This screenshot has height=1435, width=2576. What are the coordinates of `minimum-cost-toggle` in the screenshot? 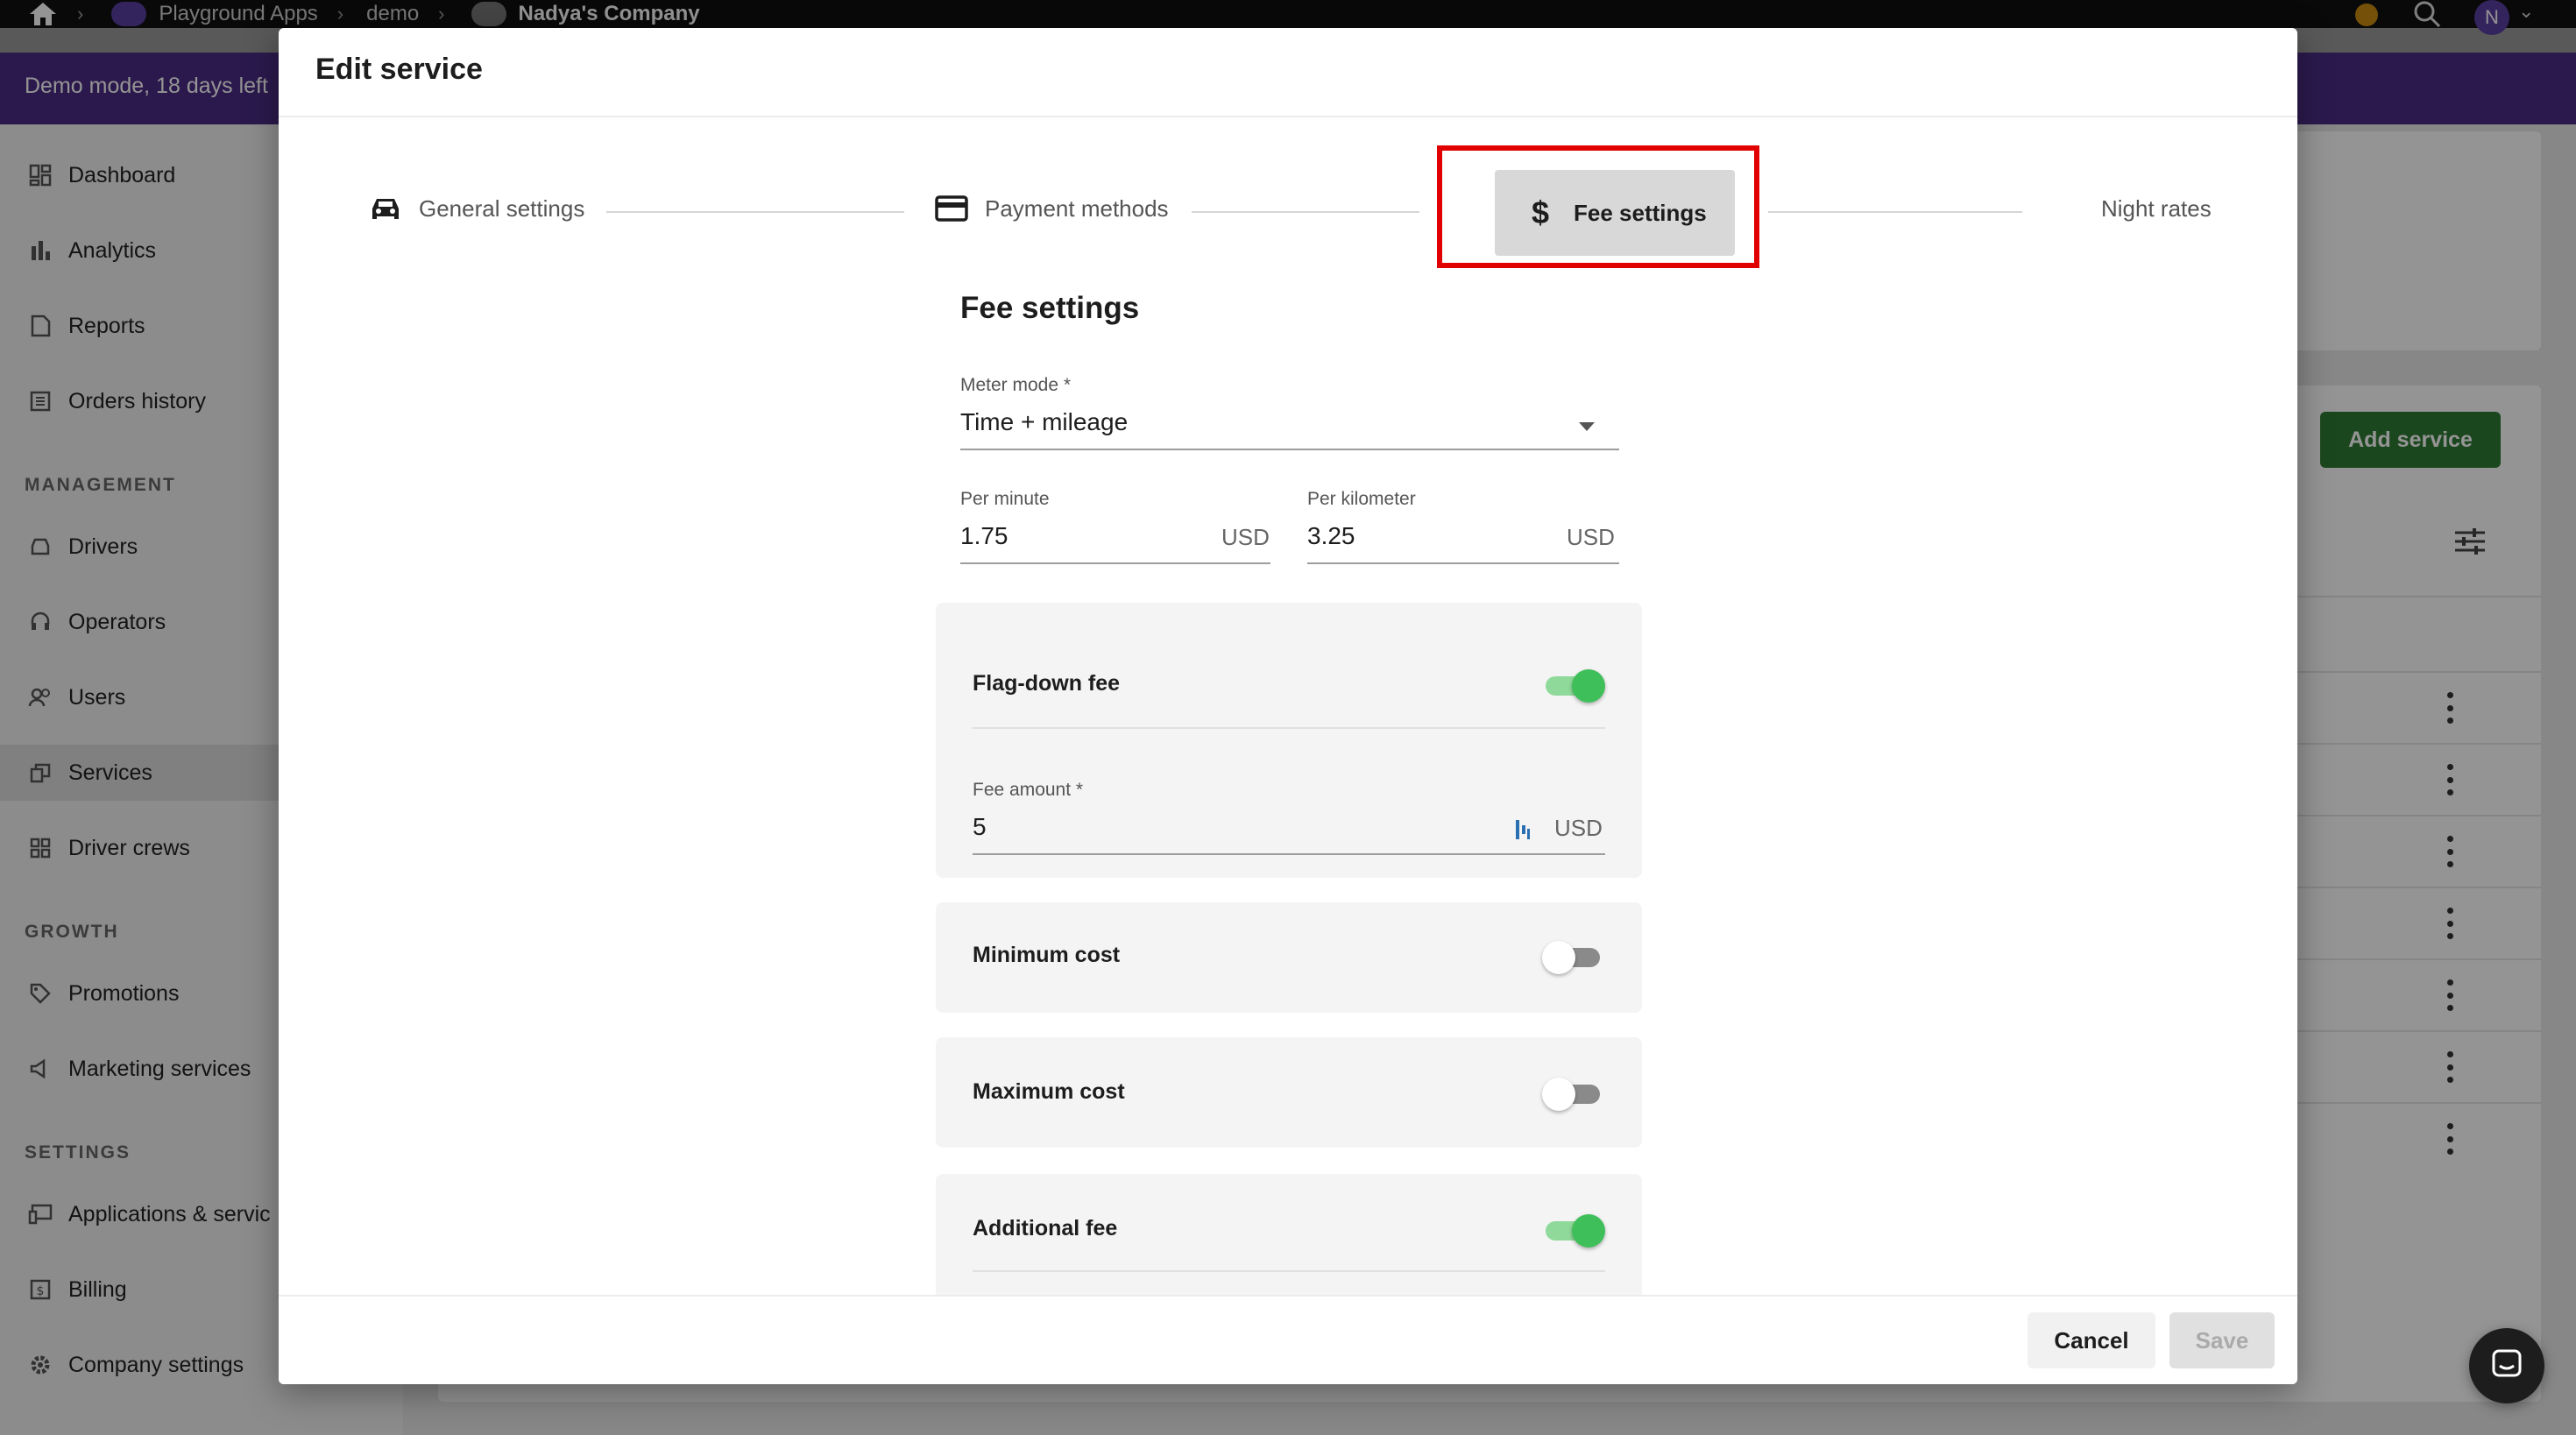 It's located at (1572, 956).